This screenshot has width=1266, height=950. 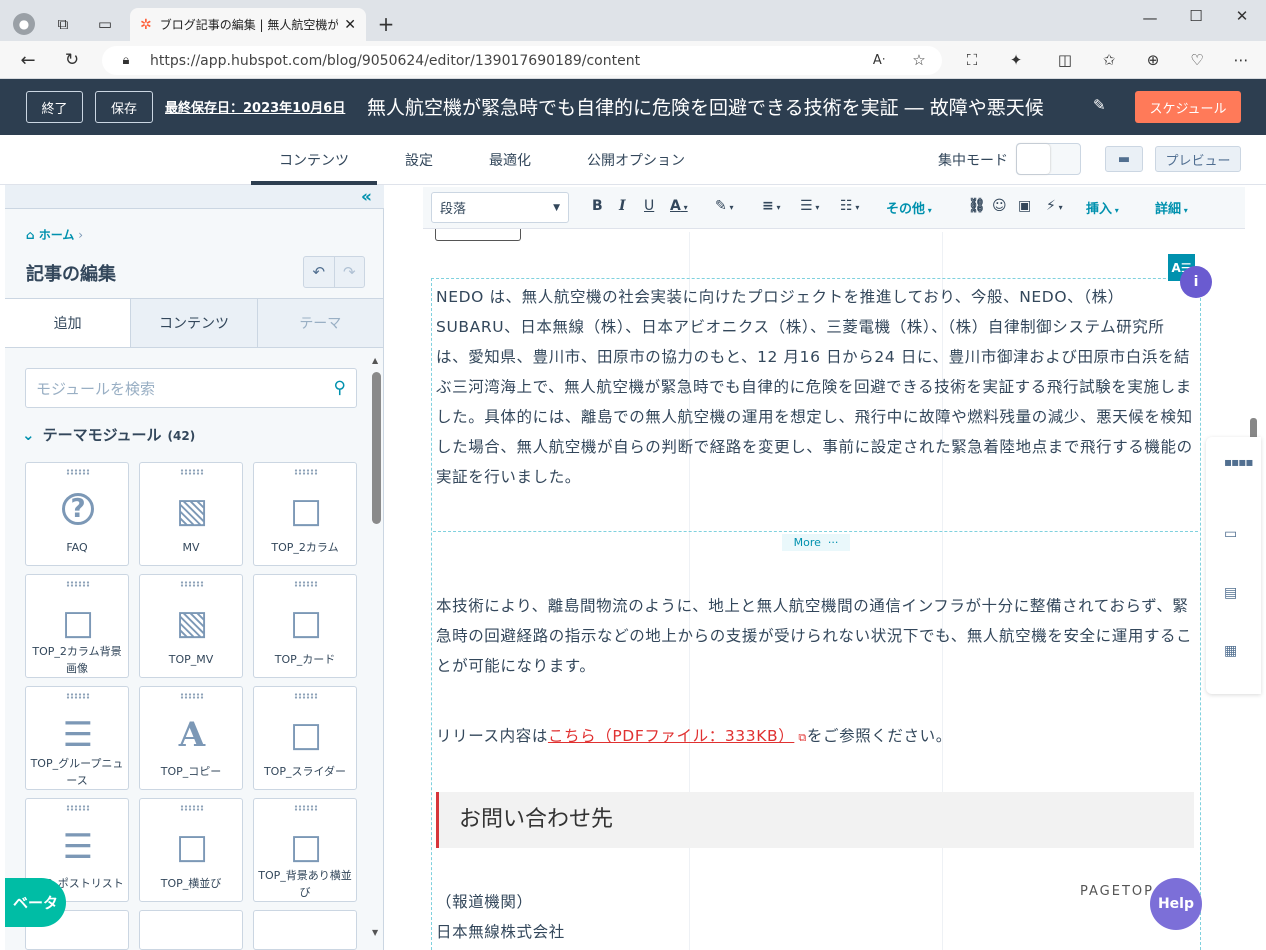 What do you see at coordinates (671, 736) in the screenshot?
I see `pdf-link: こちら（PDFファイル：333KB）` at bounding box center [671, 736].